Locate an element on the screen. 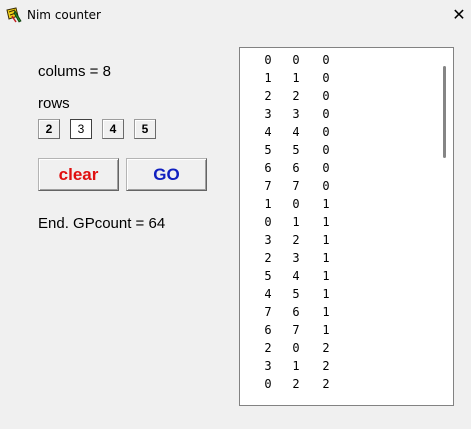  app-icon is located at coordinates (14, 15).